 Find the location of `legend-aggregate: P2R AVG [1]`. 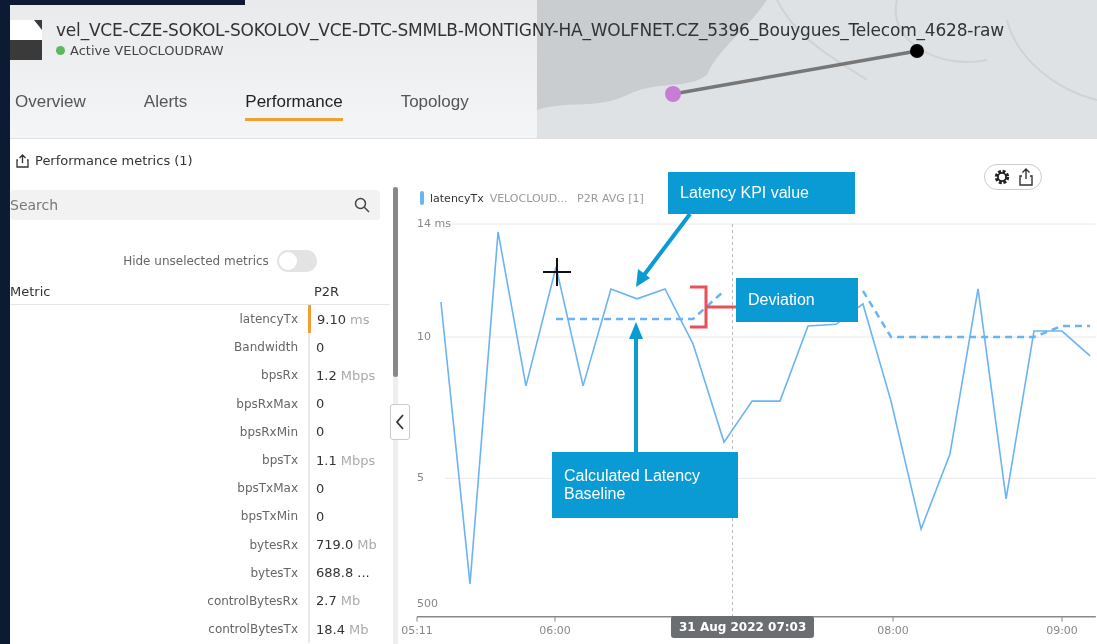

legend-aggregate: P2R AVG [1] is located at coordinates (610, 198).